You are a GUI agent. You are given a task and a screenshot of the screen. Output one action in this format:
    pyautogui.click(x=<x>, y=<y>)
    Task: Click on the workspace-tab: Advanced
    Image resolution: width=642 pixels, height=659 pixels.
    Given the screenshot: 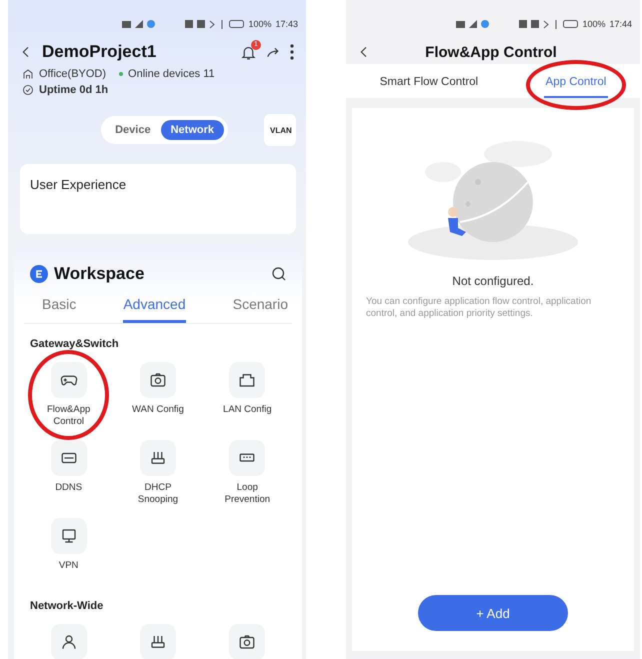 What is the action you would take?
    pyautogui.click(x=154, y=309)
    